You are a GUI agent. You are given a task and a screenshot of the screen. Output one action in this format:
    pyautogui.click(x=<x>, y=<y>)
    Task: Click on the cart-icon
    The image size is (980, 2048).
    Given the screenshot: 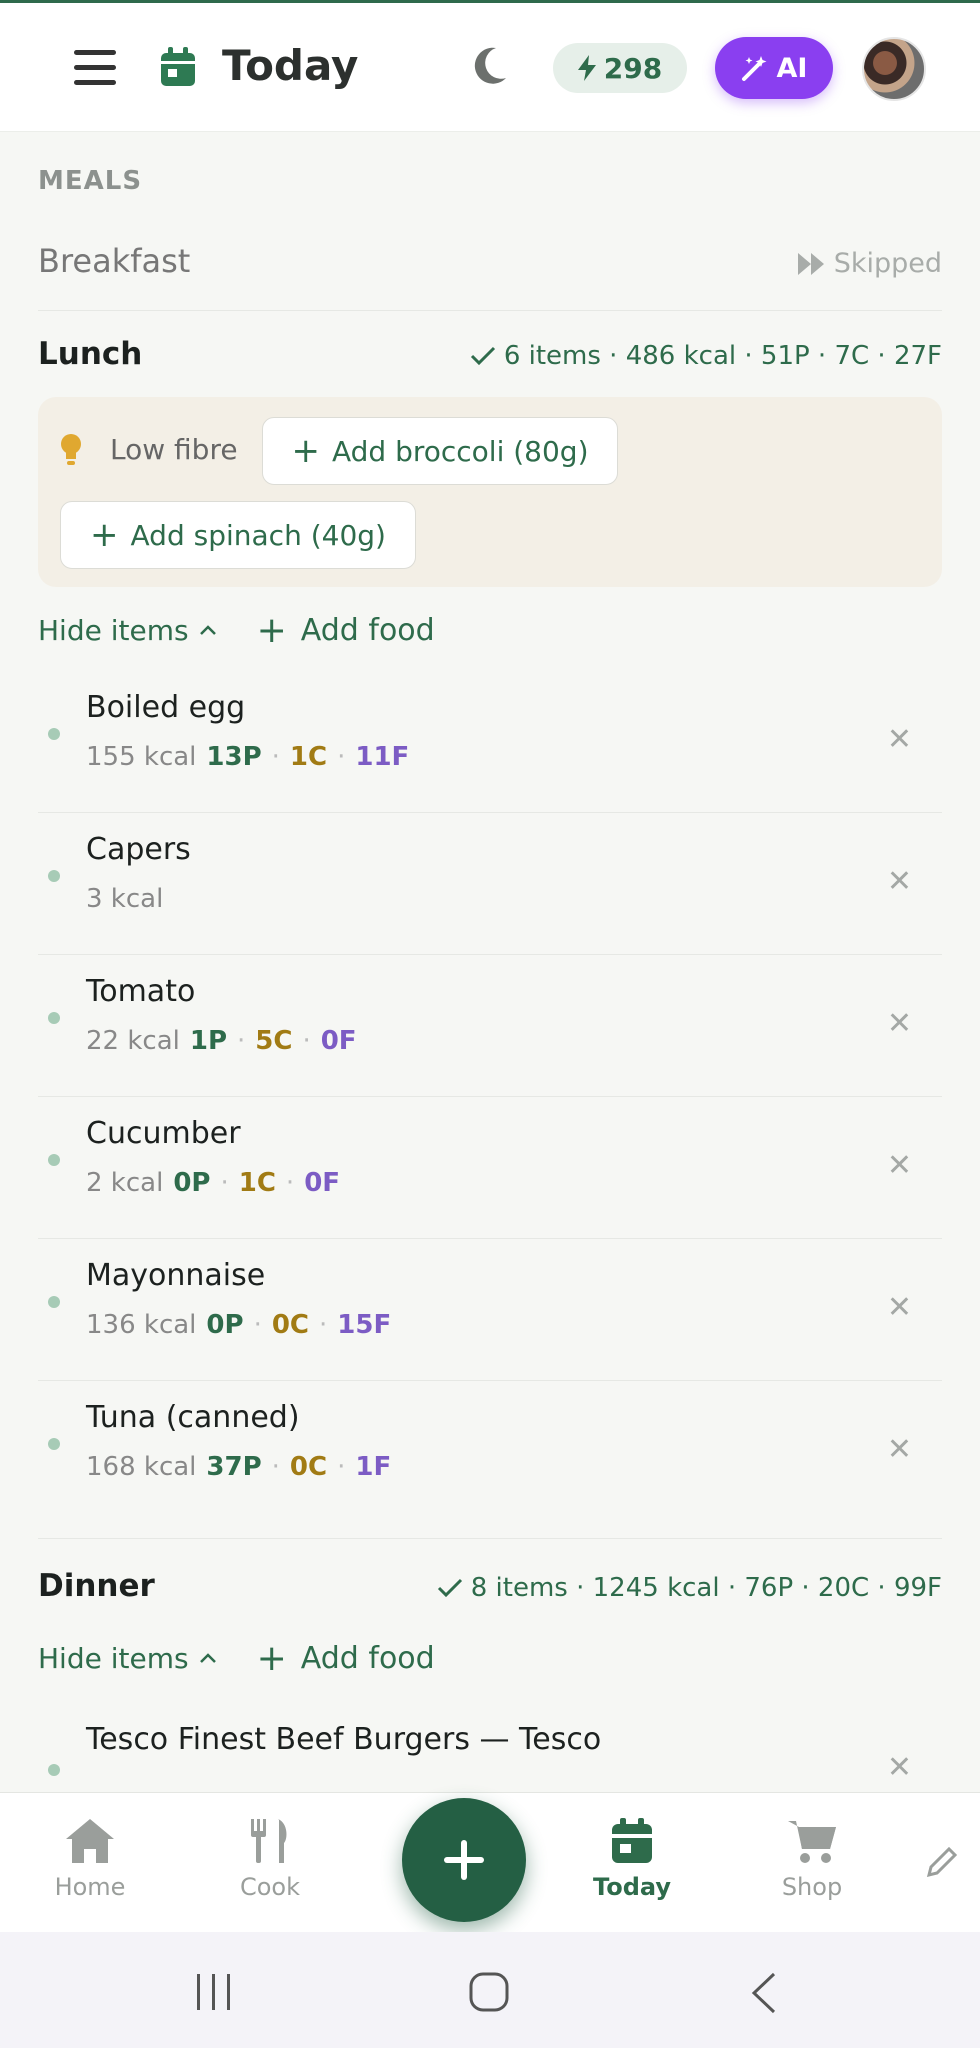 What is the action you would take?
    pyautogui.click(x=812, y=1842)
    